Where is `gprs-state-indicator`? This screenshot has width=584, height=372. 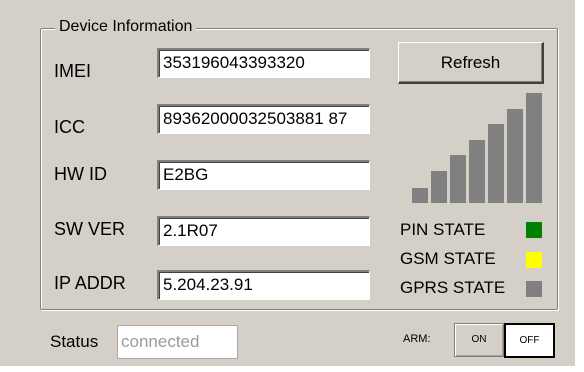
gprs-state-indicator is located at coordinates (534, 289).